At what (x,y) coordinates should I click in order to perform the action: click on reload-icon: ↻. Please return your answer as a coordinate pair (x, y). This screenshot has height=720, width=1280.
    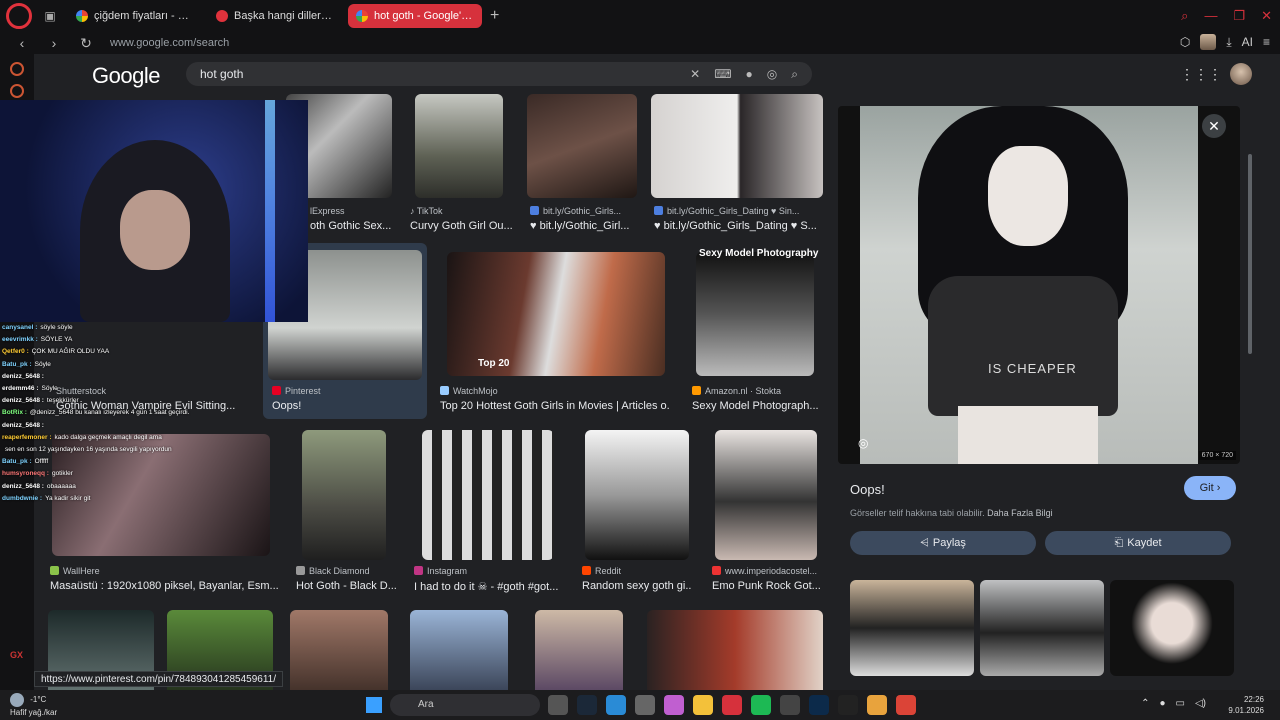
    Looking at the image, I should click on (86, 43).